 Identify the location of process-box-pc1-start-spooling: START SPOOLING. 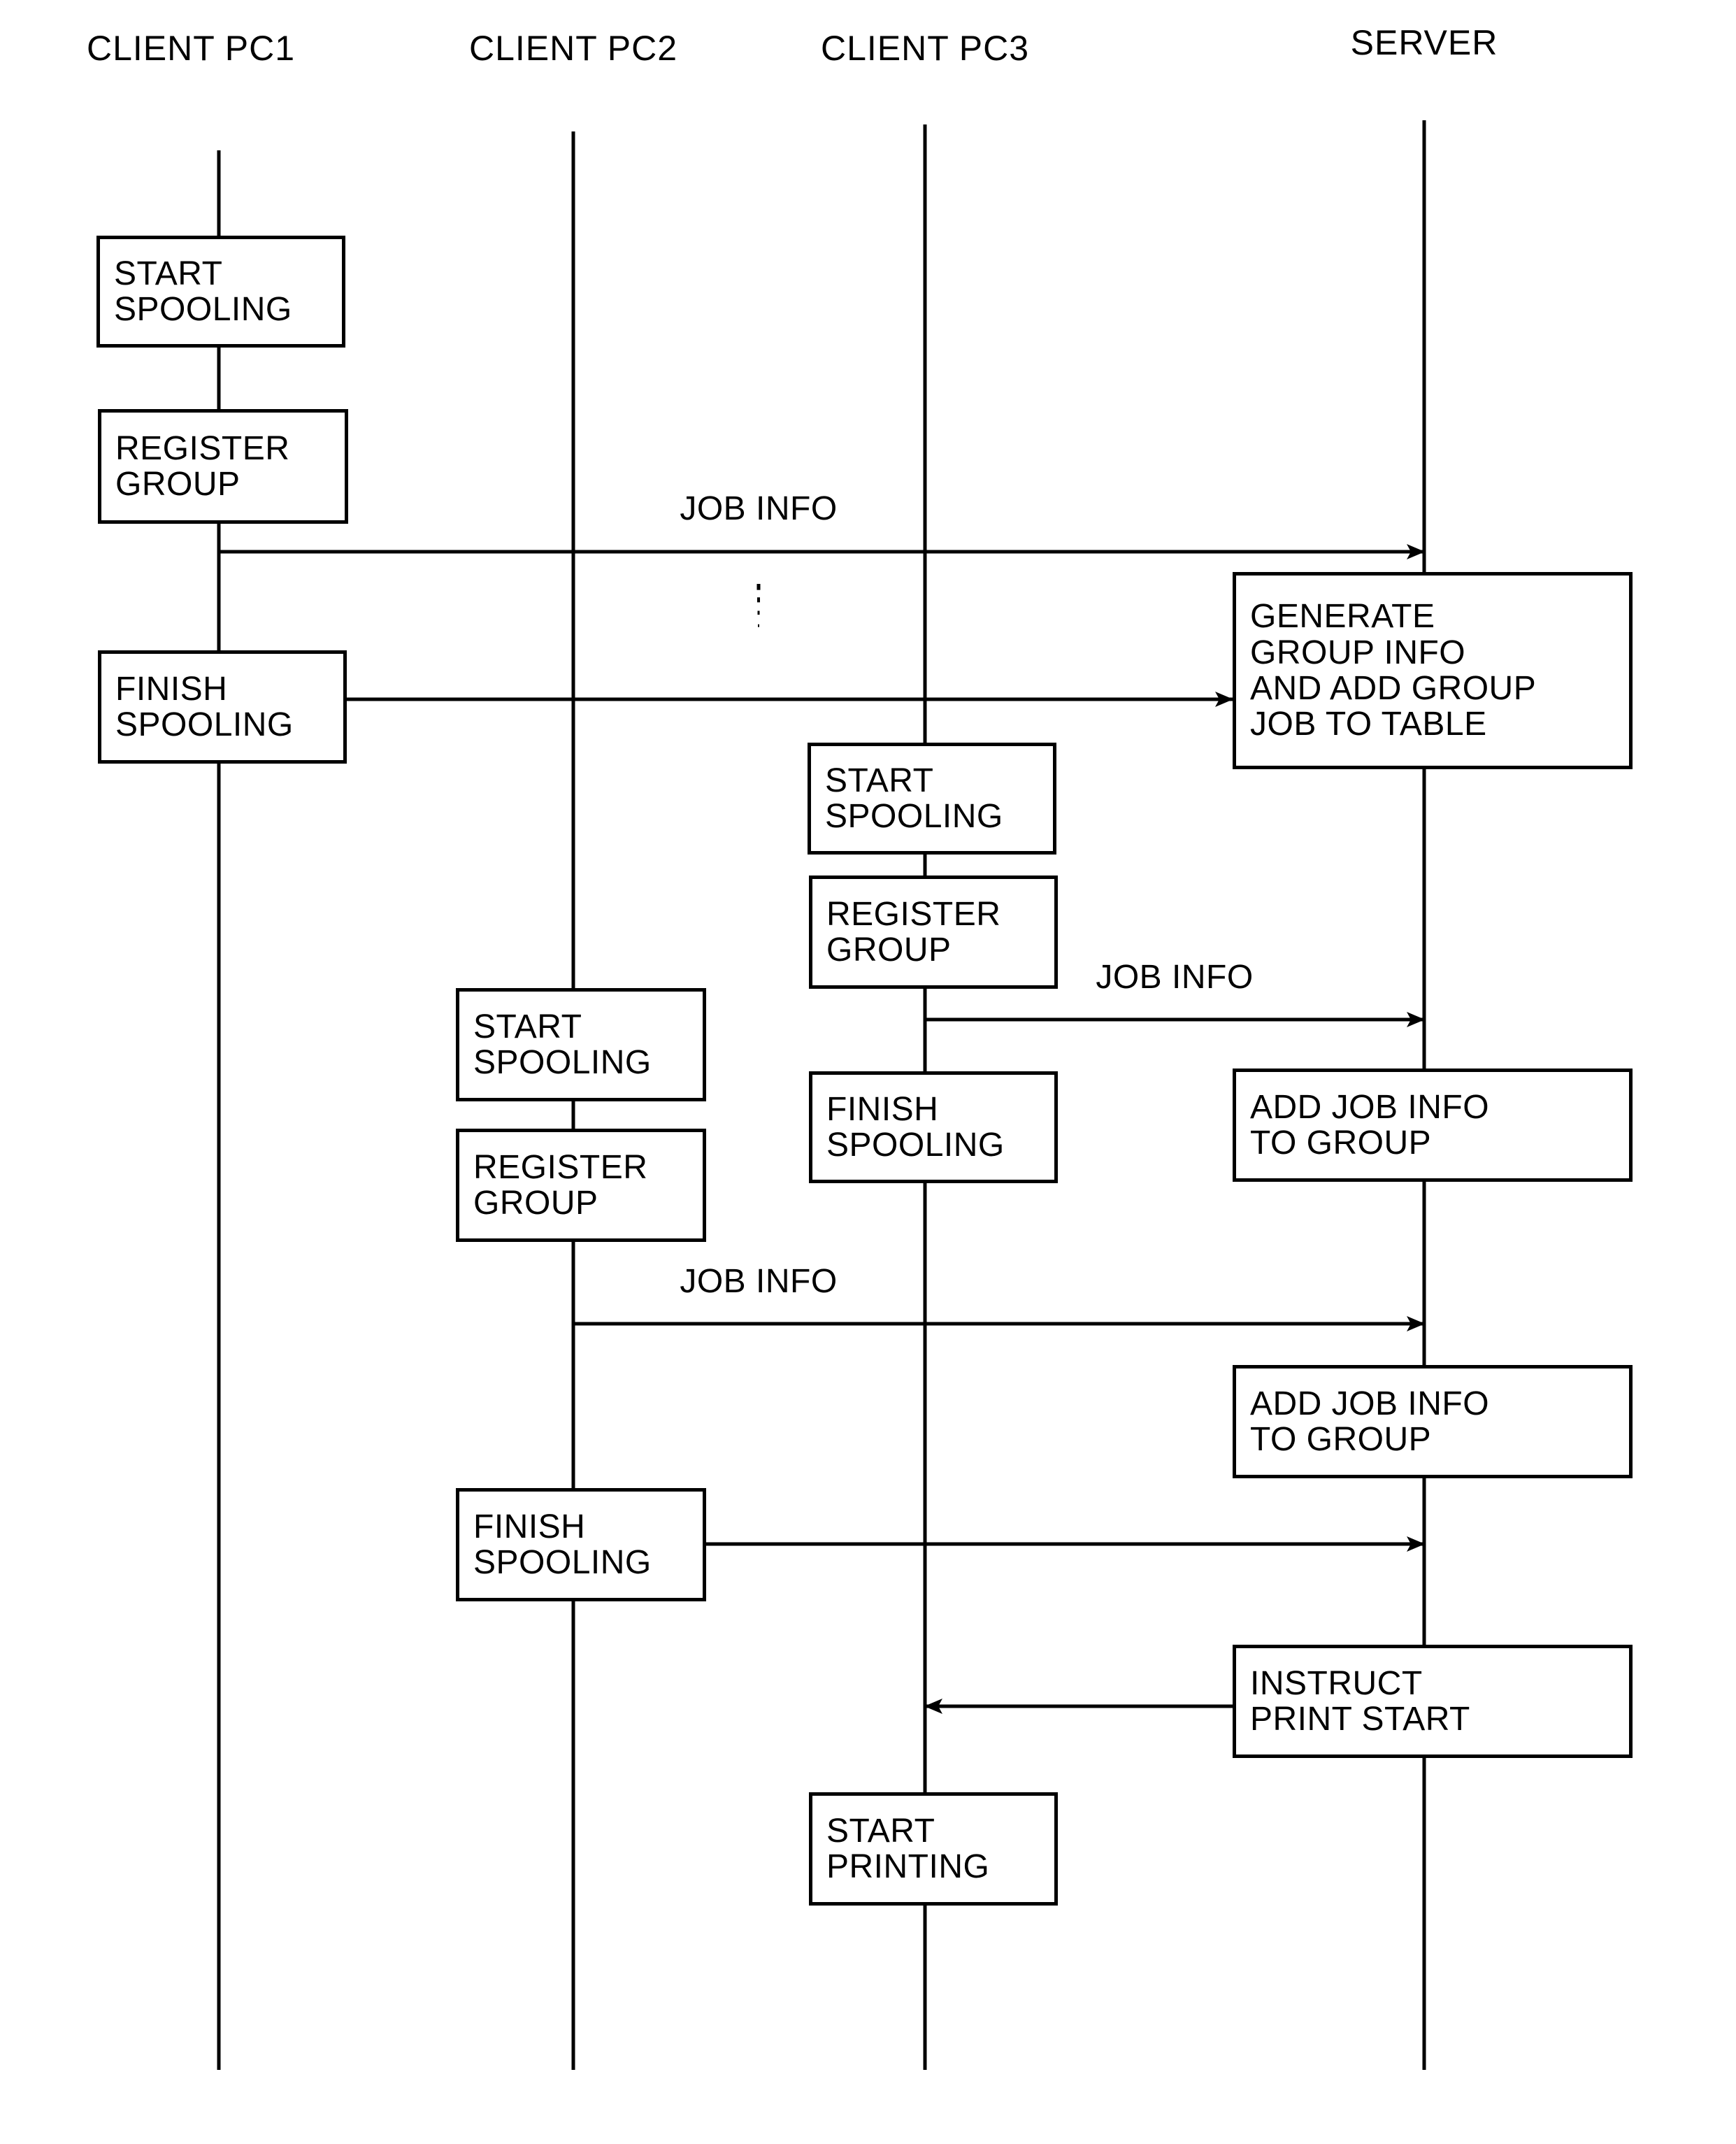
(220, 292).